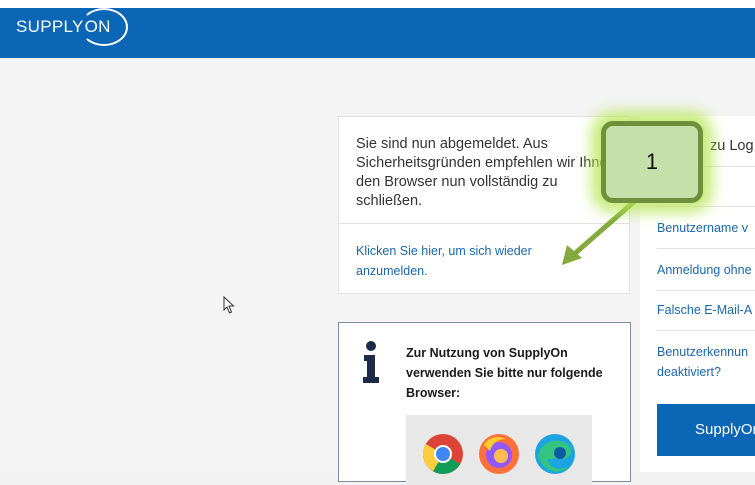 The width and height of the screenshot is (755, 485). I want to click on logo-ring-icon, so click(103, 27).